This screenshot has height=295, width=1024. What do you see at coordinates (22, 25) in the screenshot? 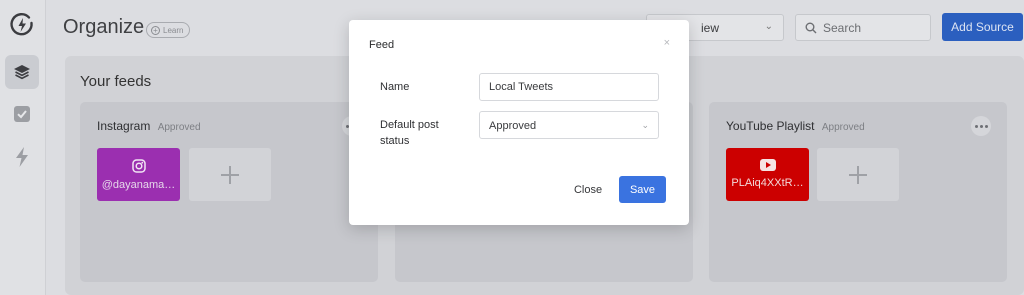
I see `logo-icon` at bounding box center [22, 25].